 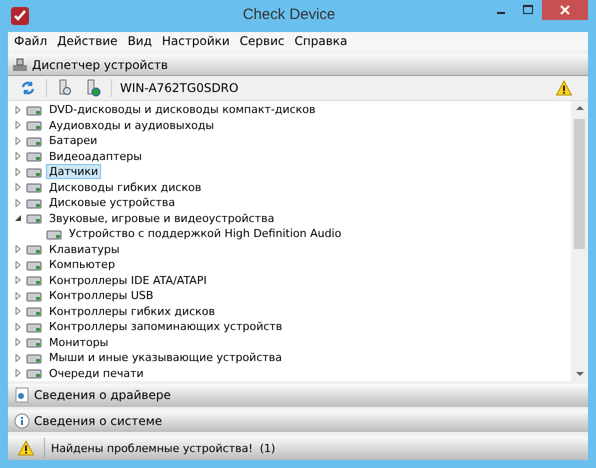 I want to click on panel-title: Сведения о драйвере, so click(x=102, y=395).